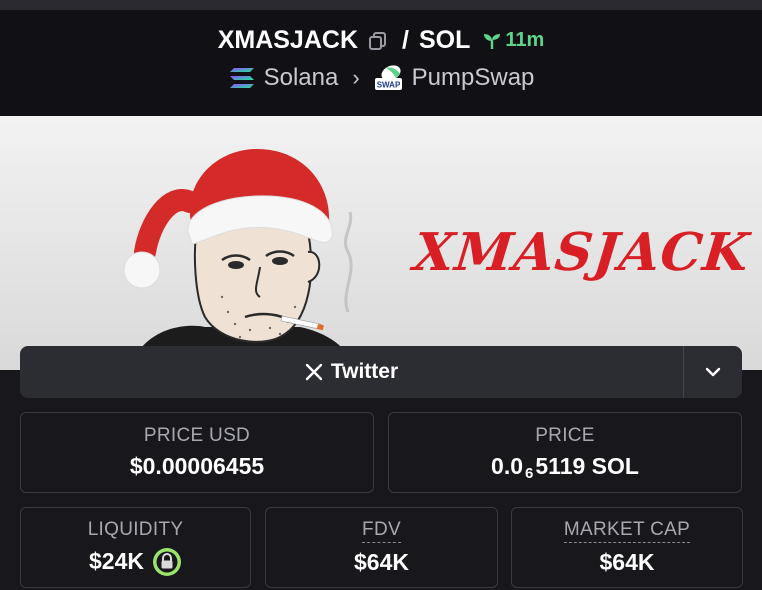 This screenshot has height=590, width=762. What do you see at coordinates (167, 562) in the screenshot?
I see `lock-icon` at bounding box center [167, 562].